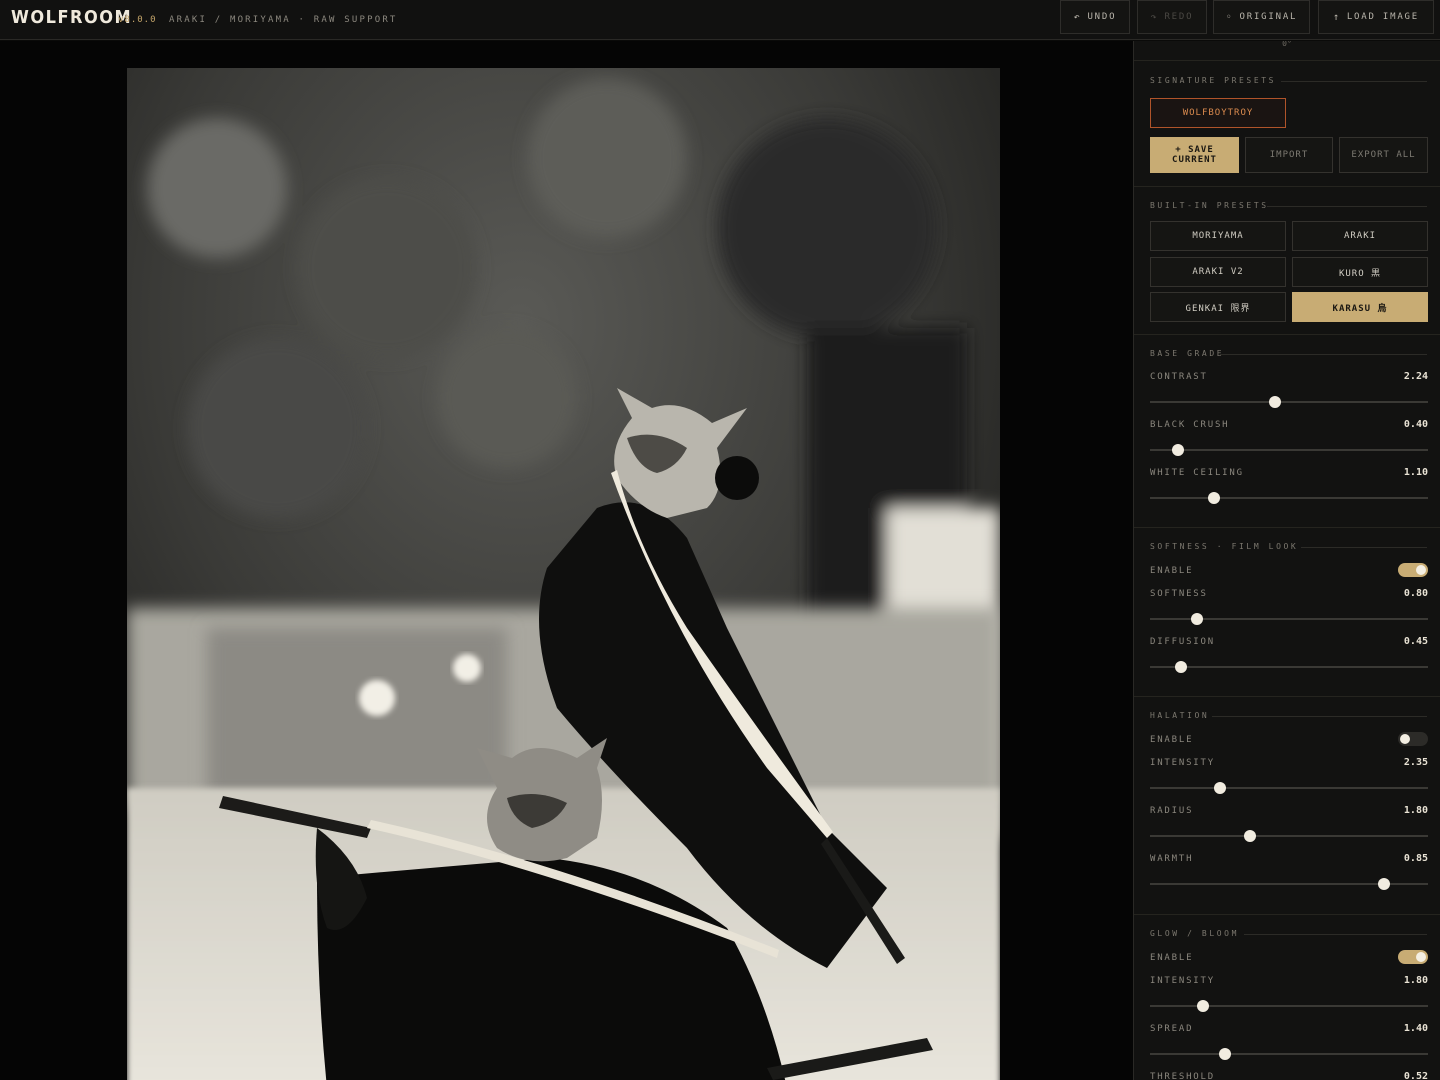 The image size is (1440, 1080). Describe the element at coordinates (1289, 884) in the screenshot. I see `halation-warmth-slider` at that location.